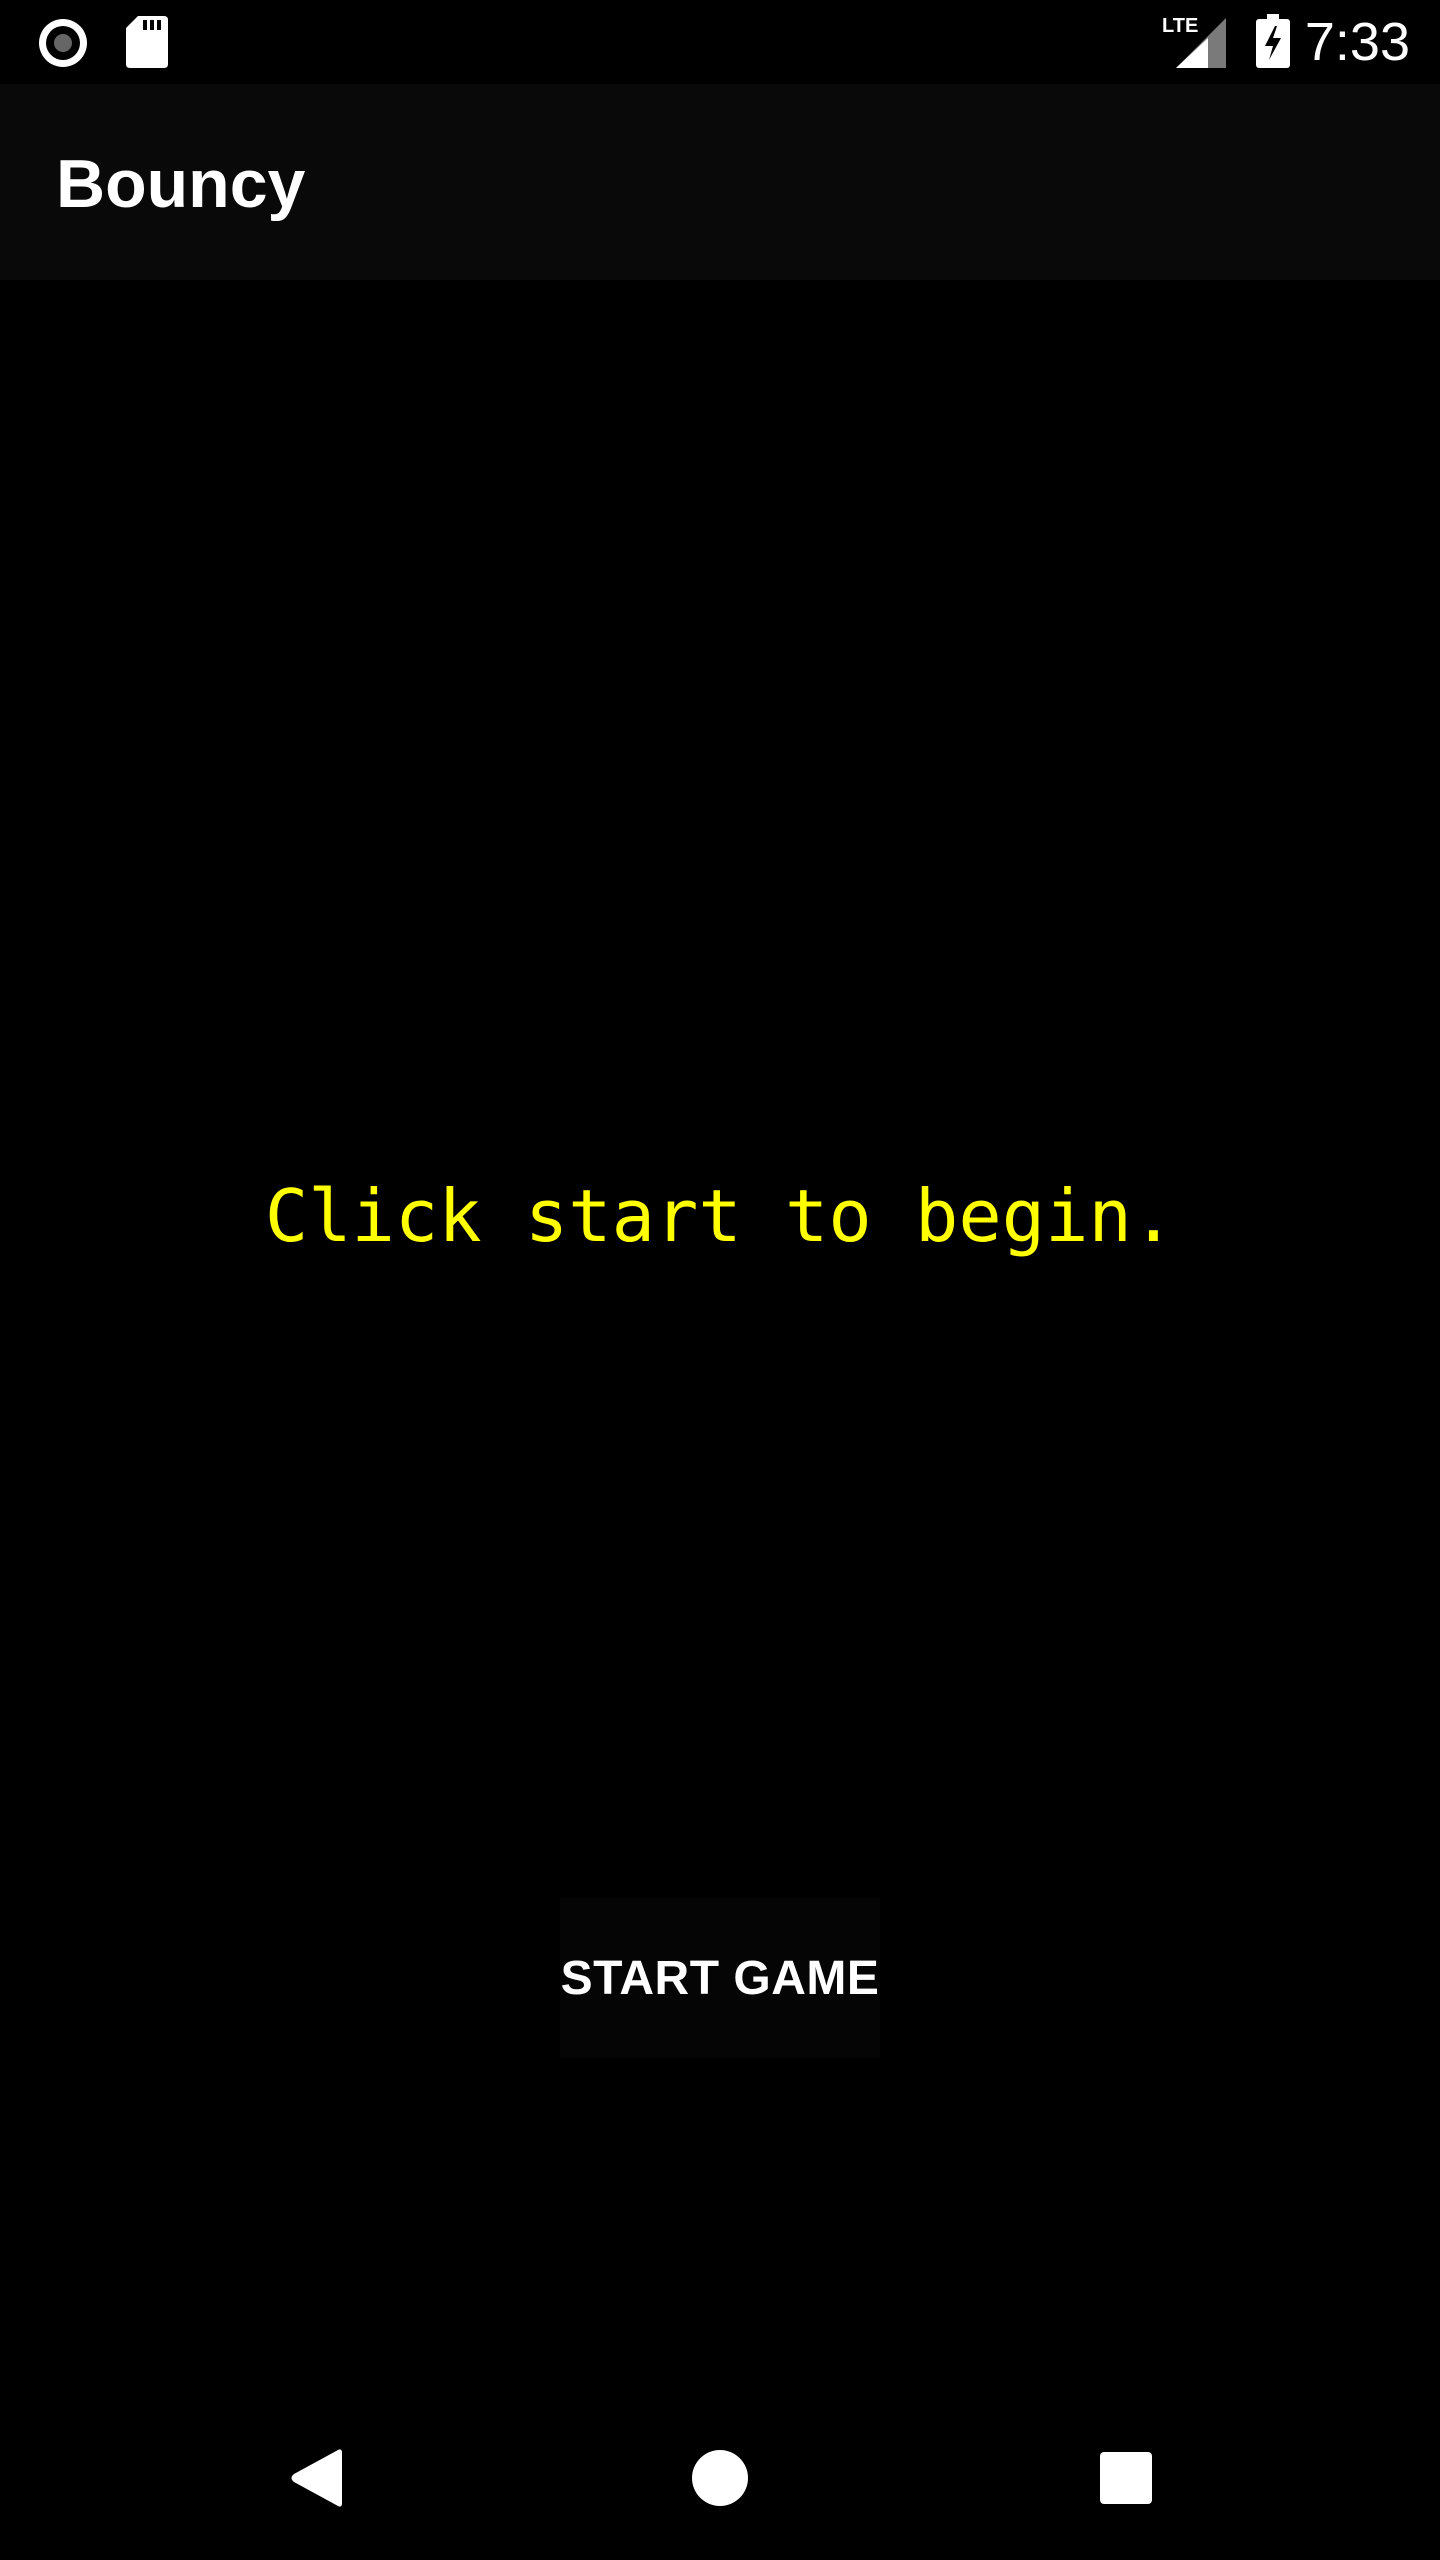 Image resolution: width=1440 pixels, height=2560 pixels. Describe the element at coordinates (1194, 44) in the screenshot. I see `lte-signal-icon: LTE` at that location.